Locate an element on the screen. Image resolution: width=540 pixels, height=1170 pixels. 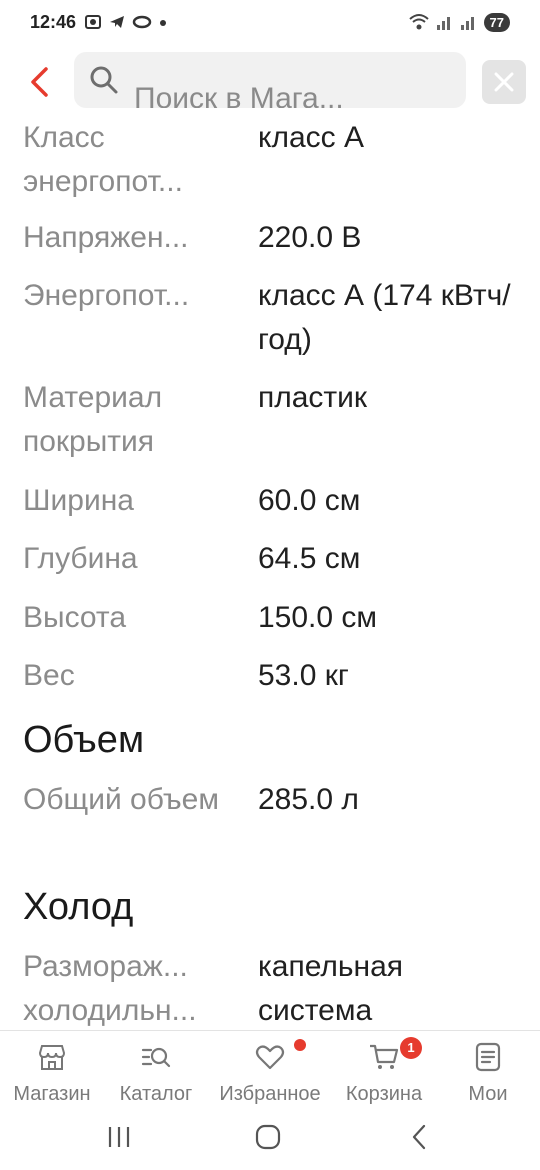
nav-item-catalog: Каталог is located at coordinates (156, 1069).